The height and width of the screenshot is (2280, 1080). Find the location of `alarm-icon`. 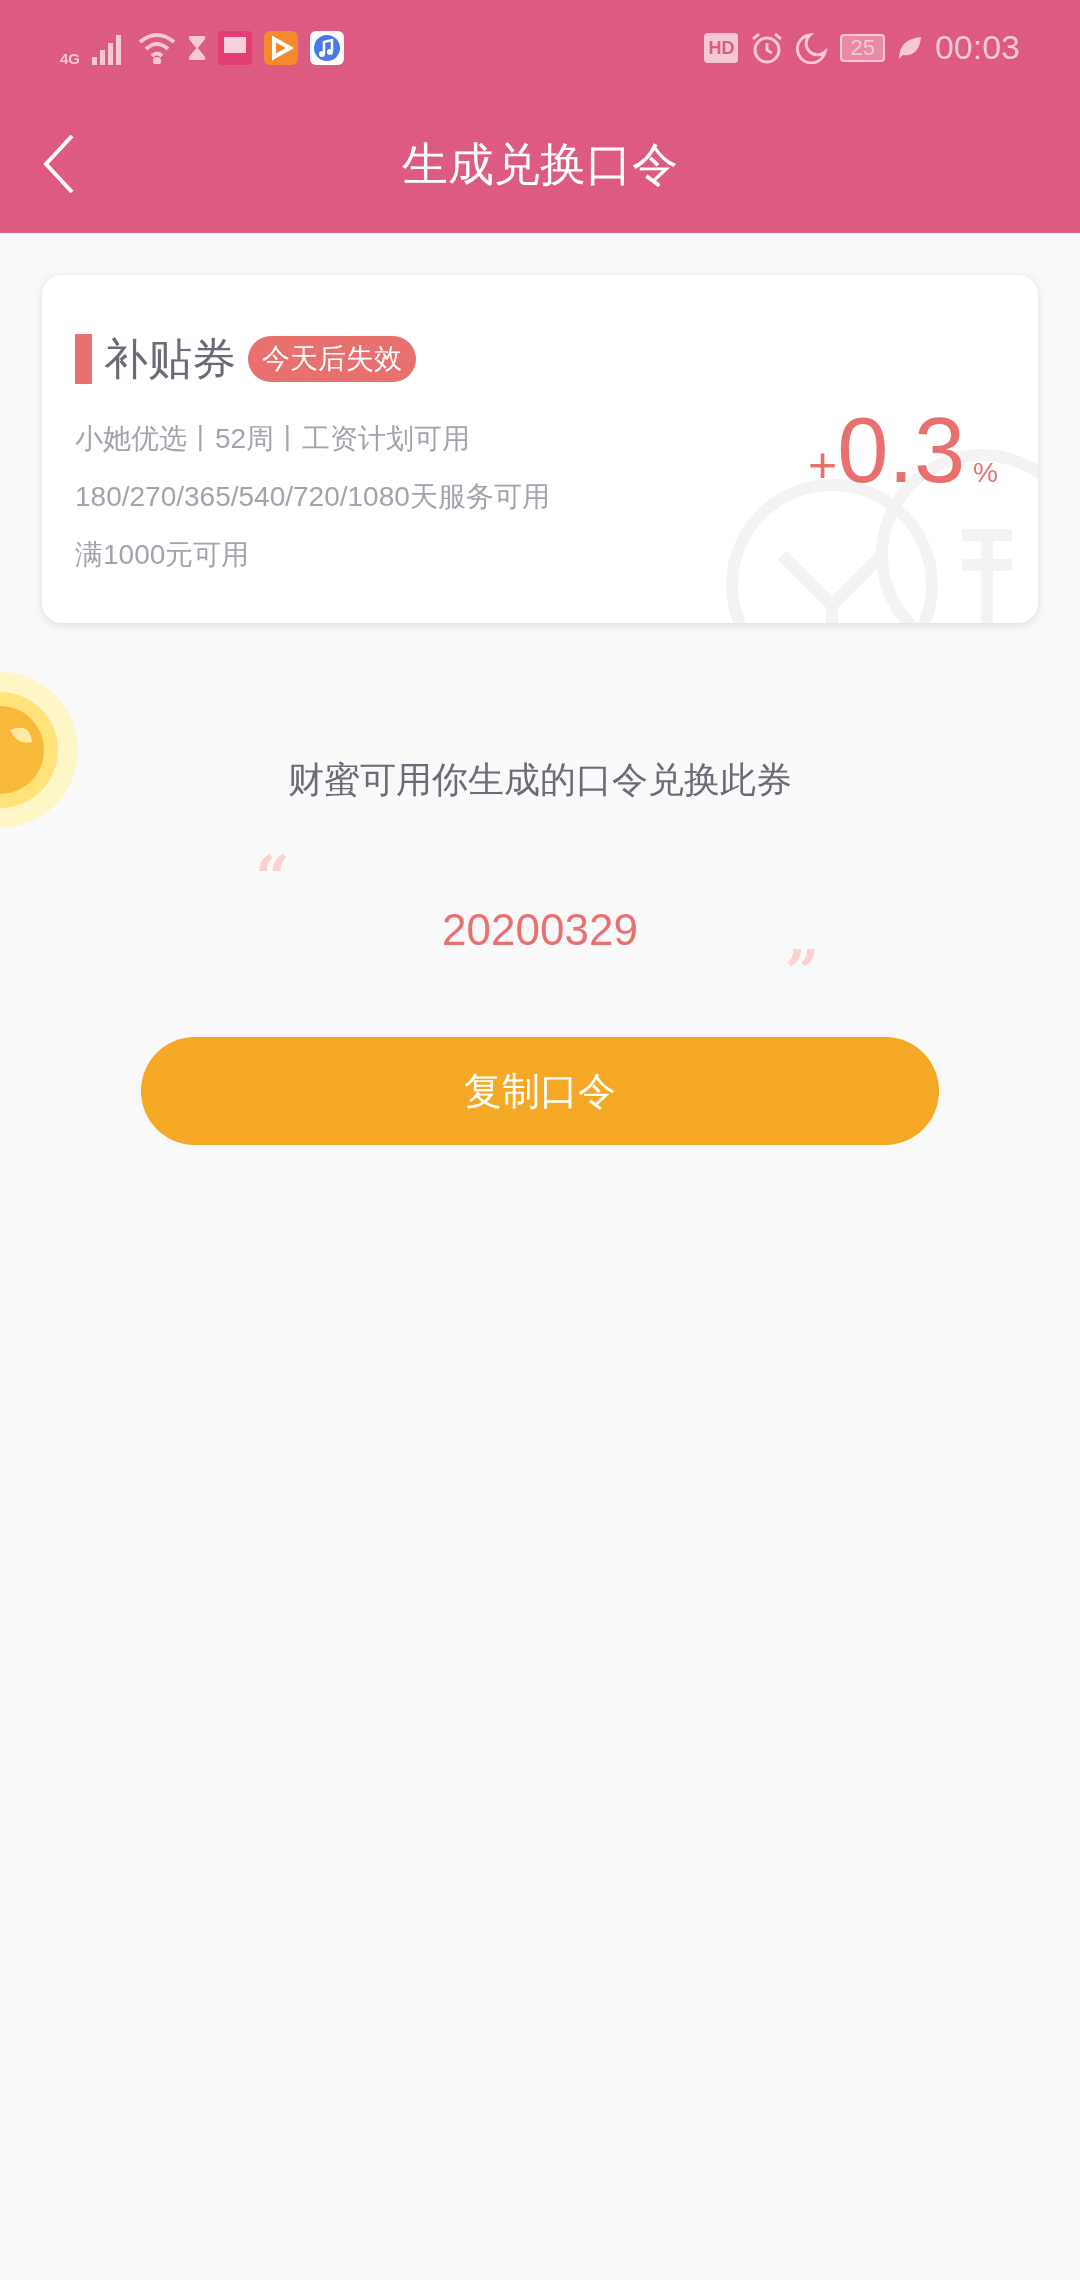

alarm-icon is located at coordinates (767, 47).